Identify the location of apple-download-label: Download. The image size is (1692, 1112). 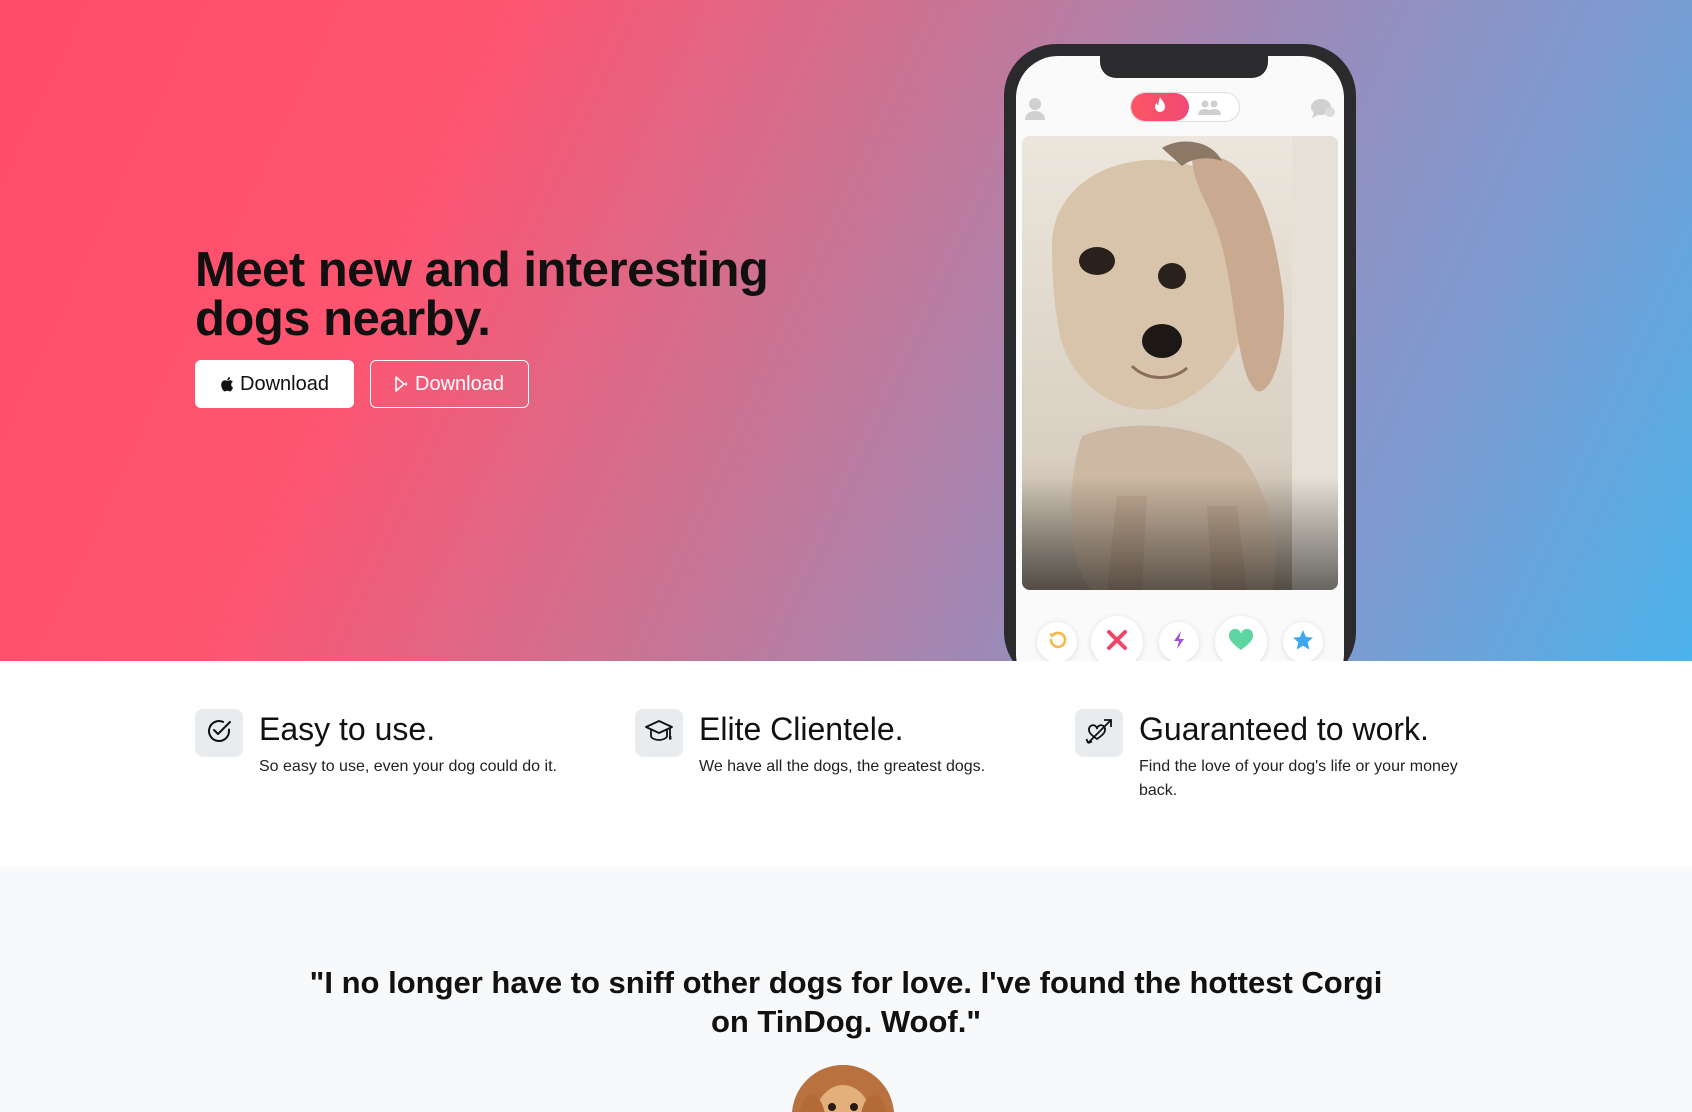
(284, 383).